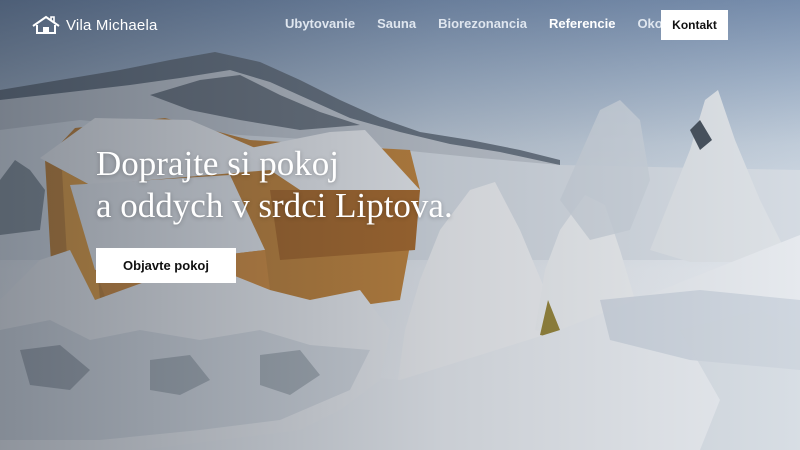 The height and width of the screenshot is (450, 800). What do you see at coordinates (46, 24) in the screenshot?
I see `house-logo-icon` at bounding box center [46, 24].